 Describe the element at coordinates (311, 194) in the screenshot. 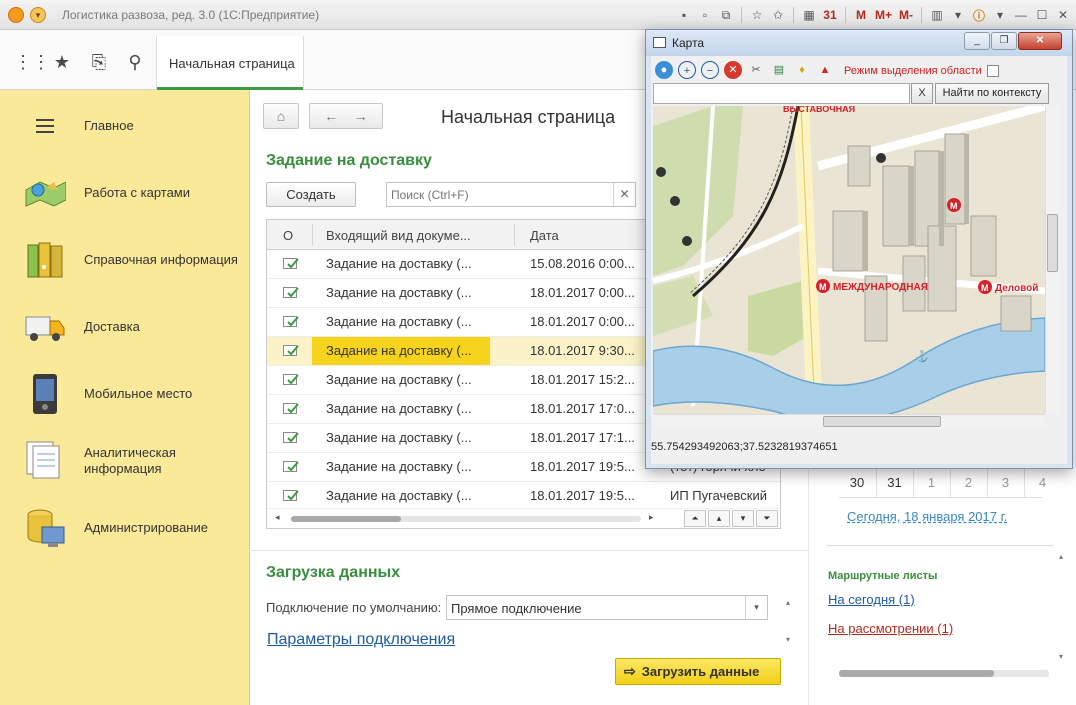

I see `create-button: Создать` at that location.